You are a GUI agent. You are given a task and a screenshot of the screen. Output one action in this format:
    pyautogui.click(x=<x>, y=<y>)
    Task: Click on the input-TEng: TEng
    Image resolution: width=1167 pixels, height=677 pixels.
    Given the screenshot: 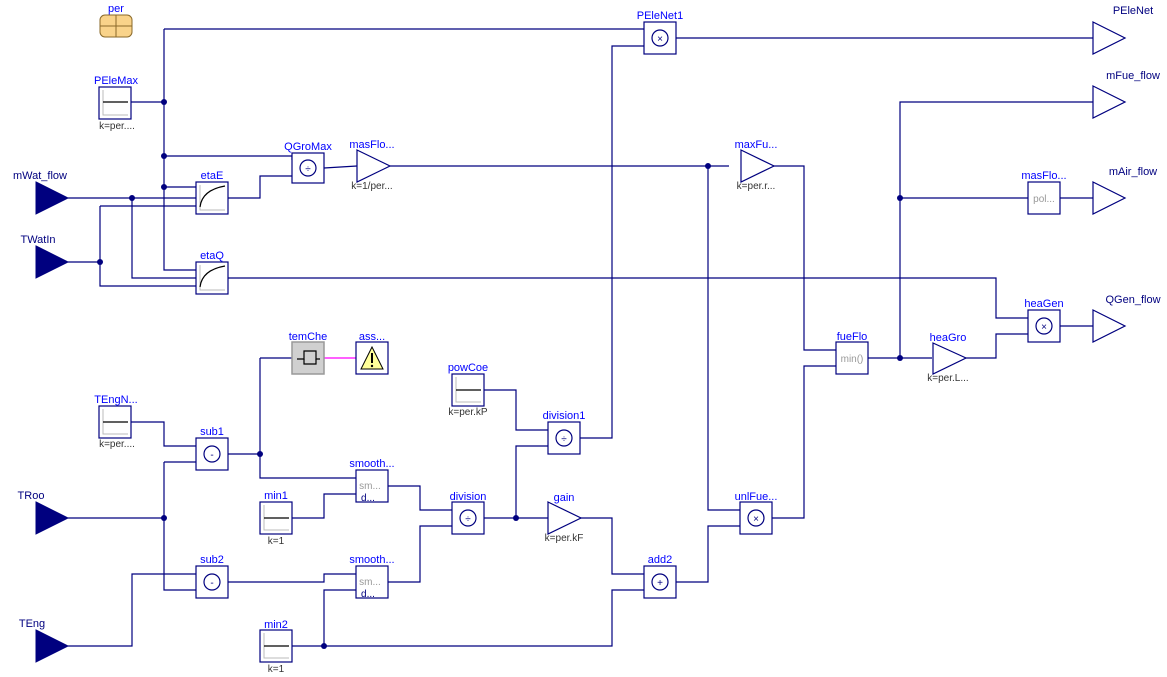 What is the action you would take?
    pyautogui.click(x=44, y=640)
    